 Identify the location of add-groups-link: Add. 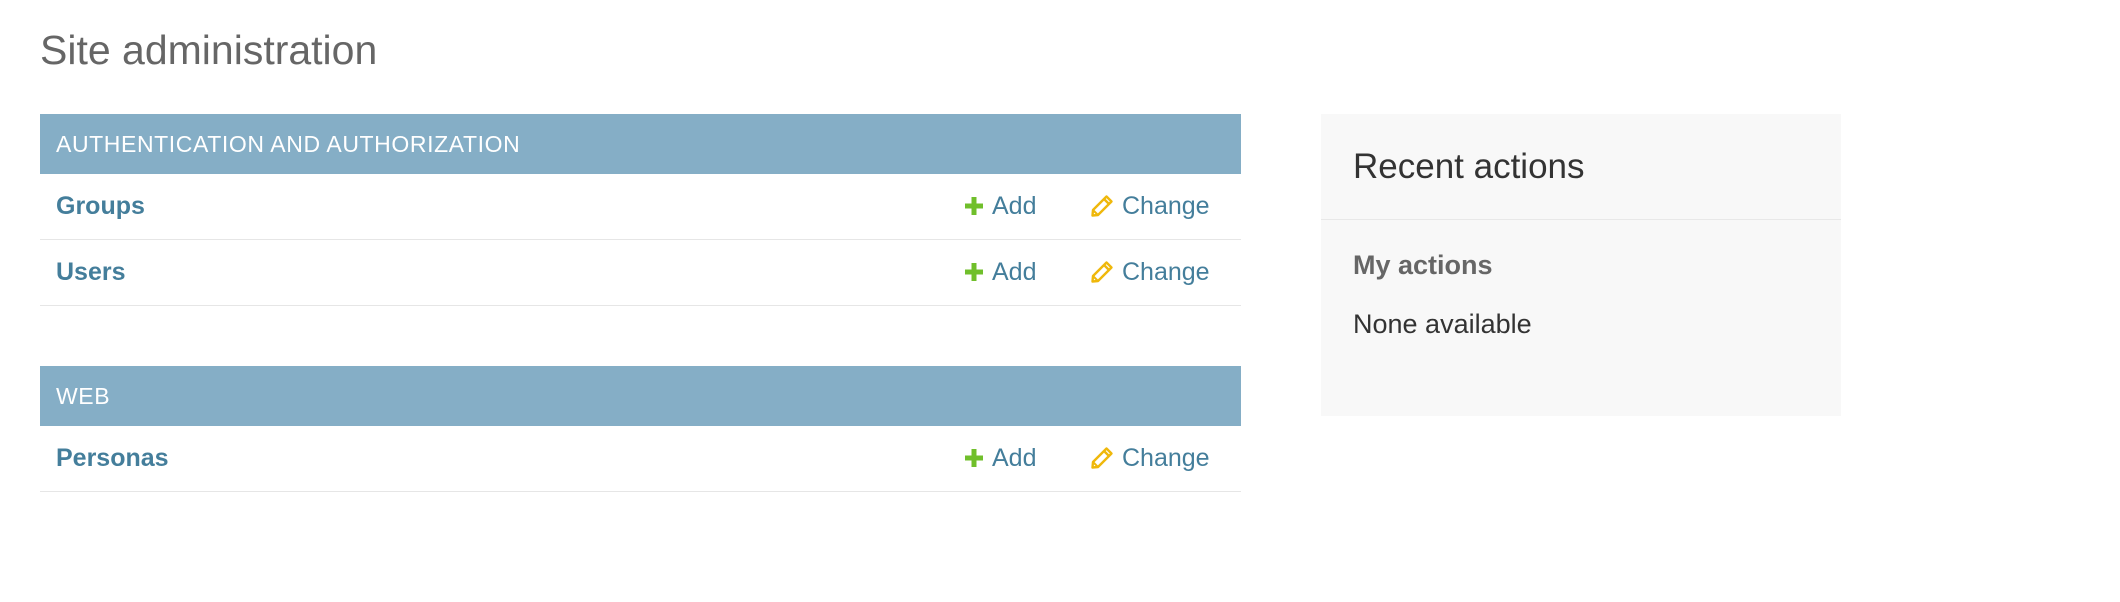
(1000, 206).